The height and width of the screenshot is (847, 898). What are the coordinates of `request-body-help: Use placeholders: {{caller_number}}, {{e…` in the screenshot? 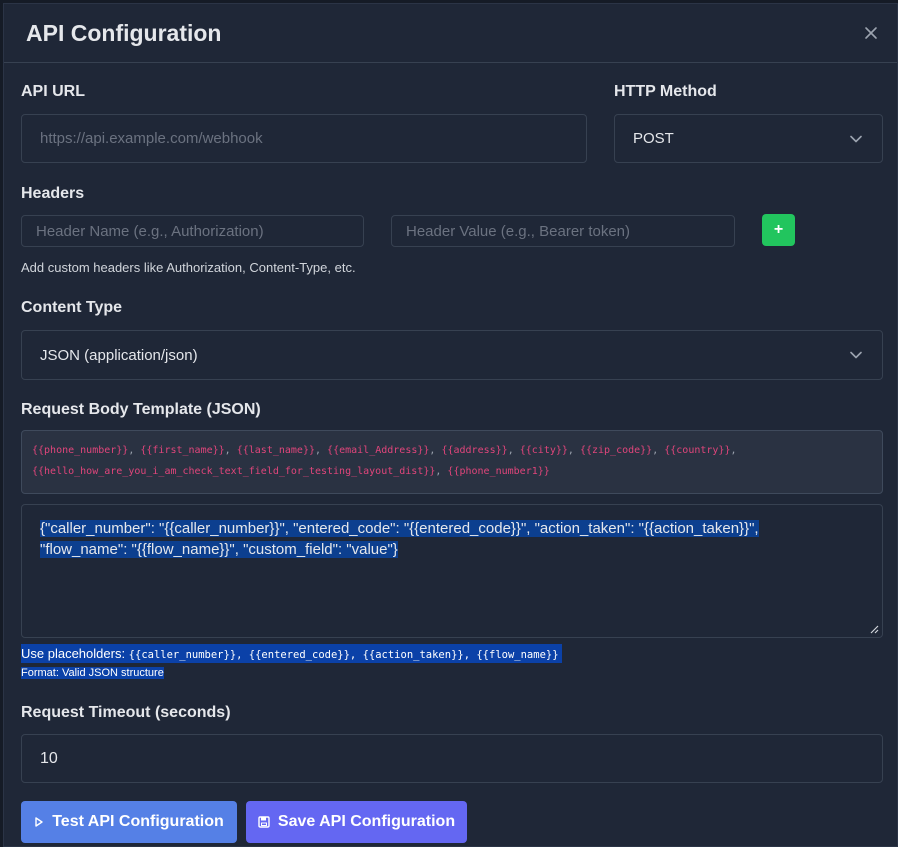 It's located at (292, 653).